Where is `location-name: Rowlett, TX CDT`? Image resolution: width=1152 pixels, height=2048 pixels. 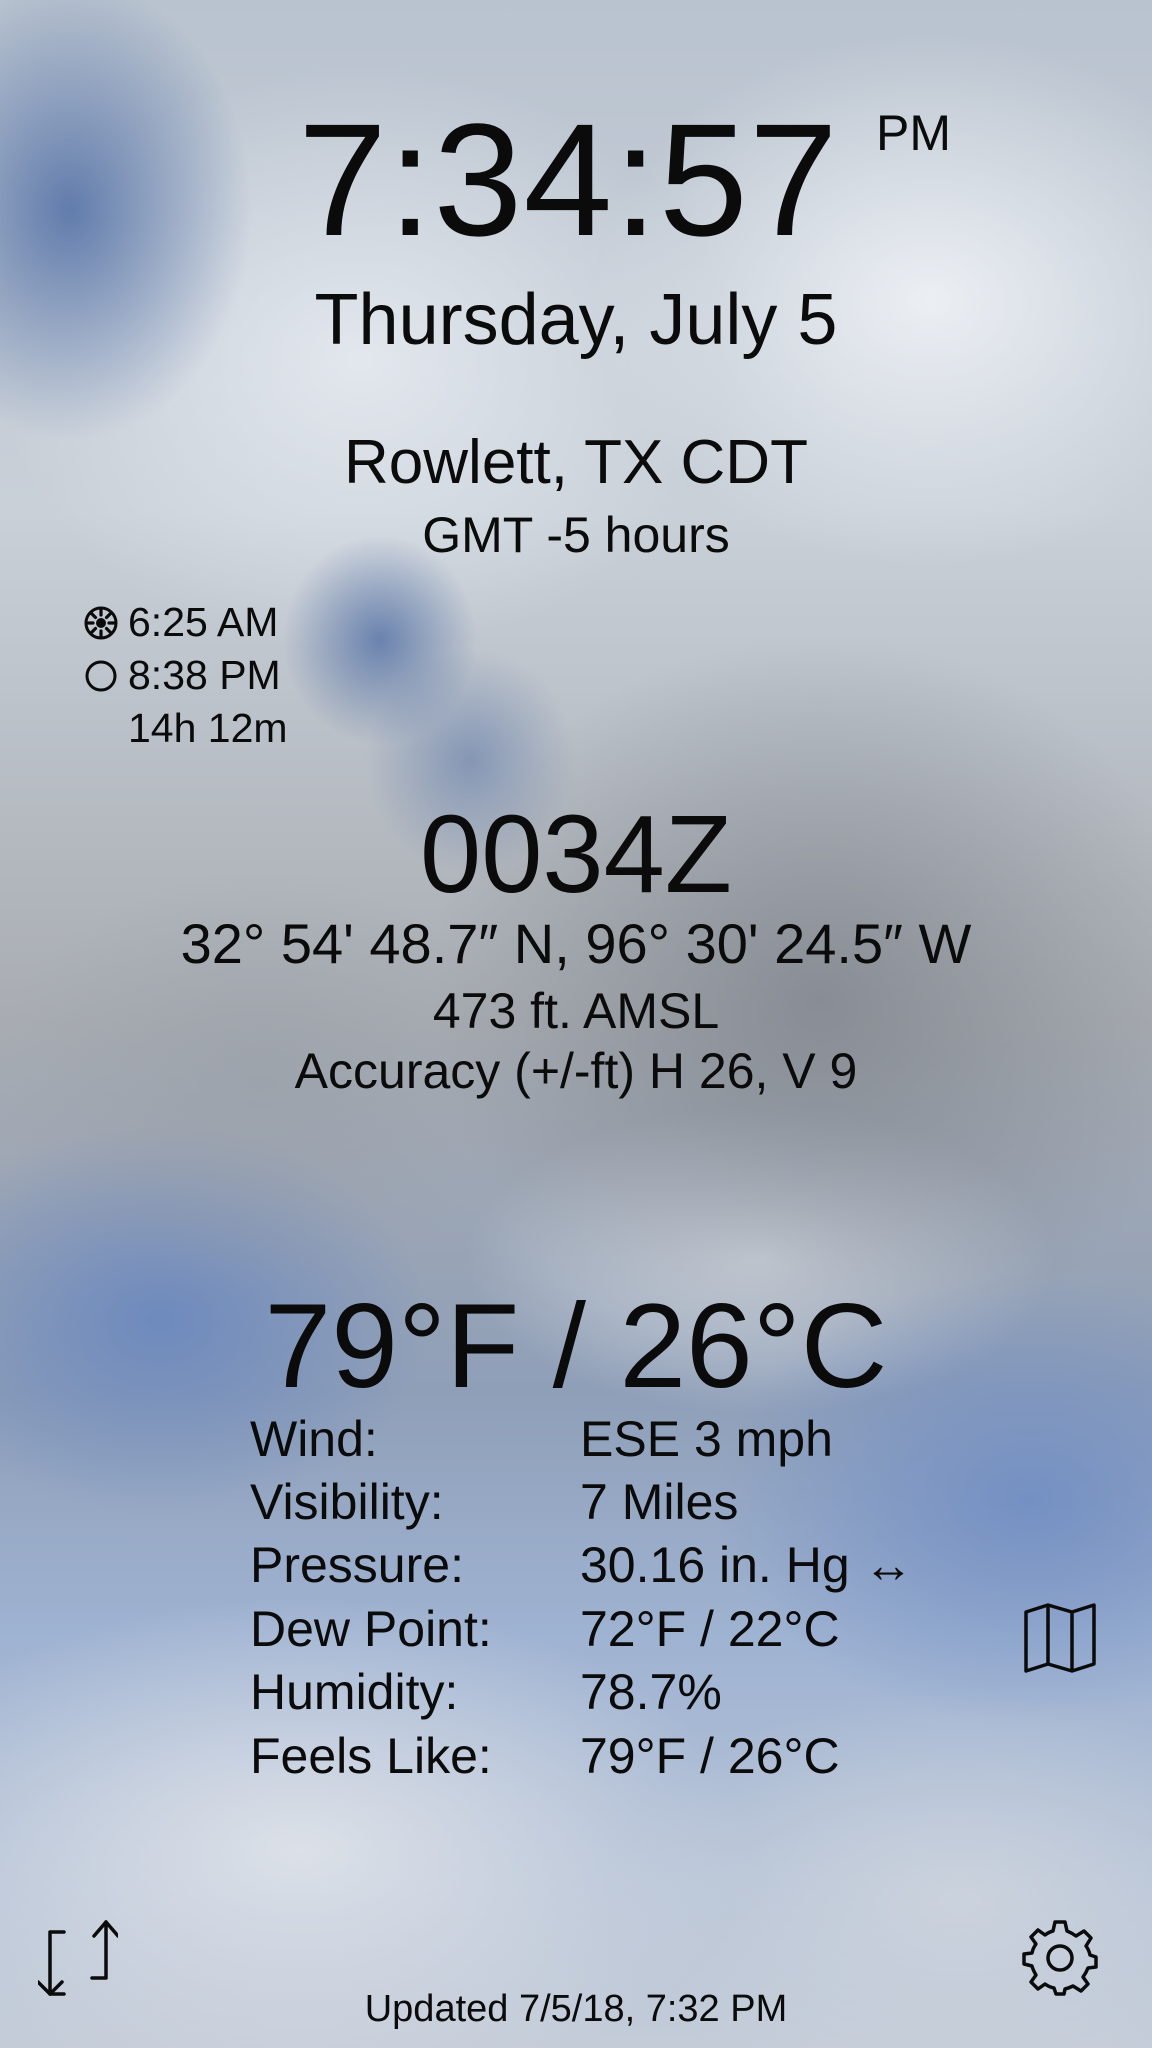
location-name: Rowlett, TX CDT is located at coordinates (576, 462).